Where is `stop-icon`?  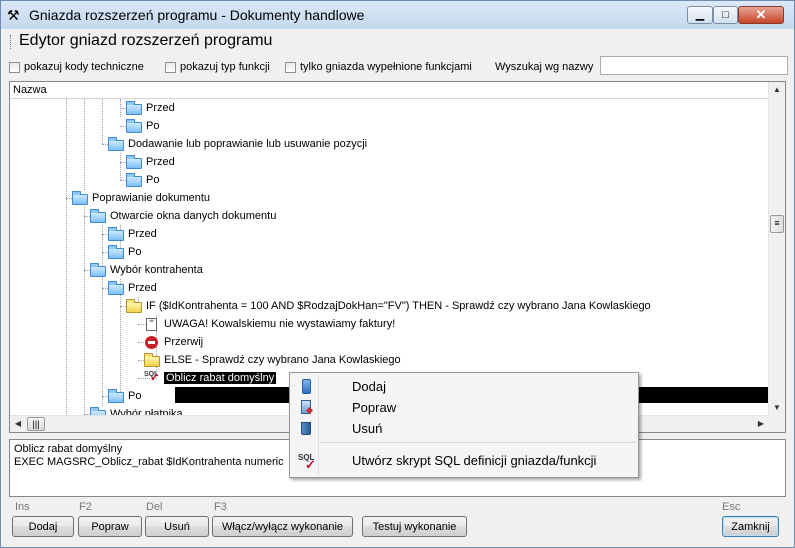
stop-icon is located at coordinates (151, 342).